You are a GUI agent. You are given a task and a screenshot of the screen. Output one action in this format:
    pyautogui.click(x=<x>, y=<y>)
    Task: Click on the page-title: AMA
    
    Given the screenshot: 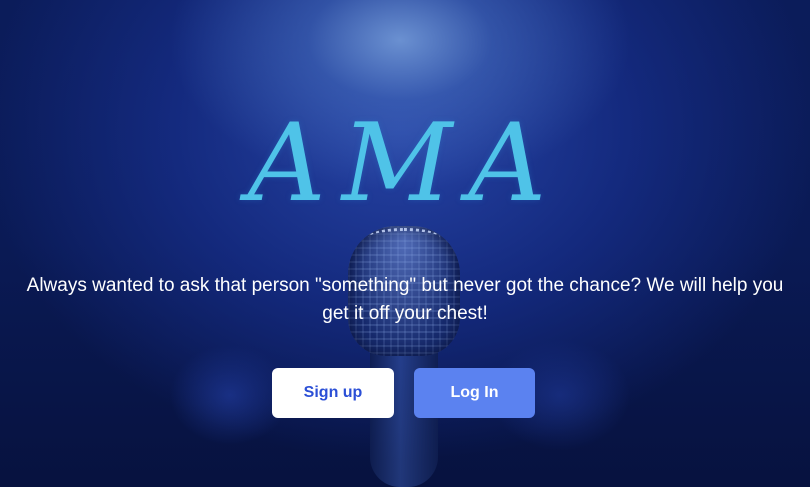 What is the action you would take?
    pyautogui.click(x=405, y=163)
    